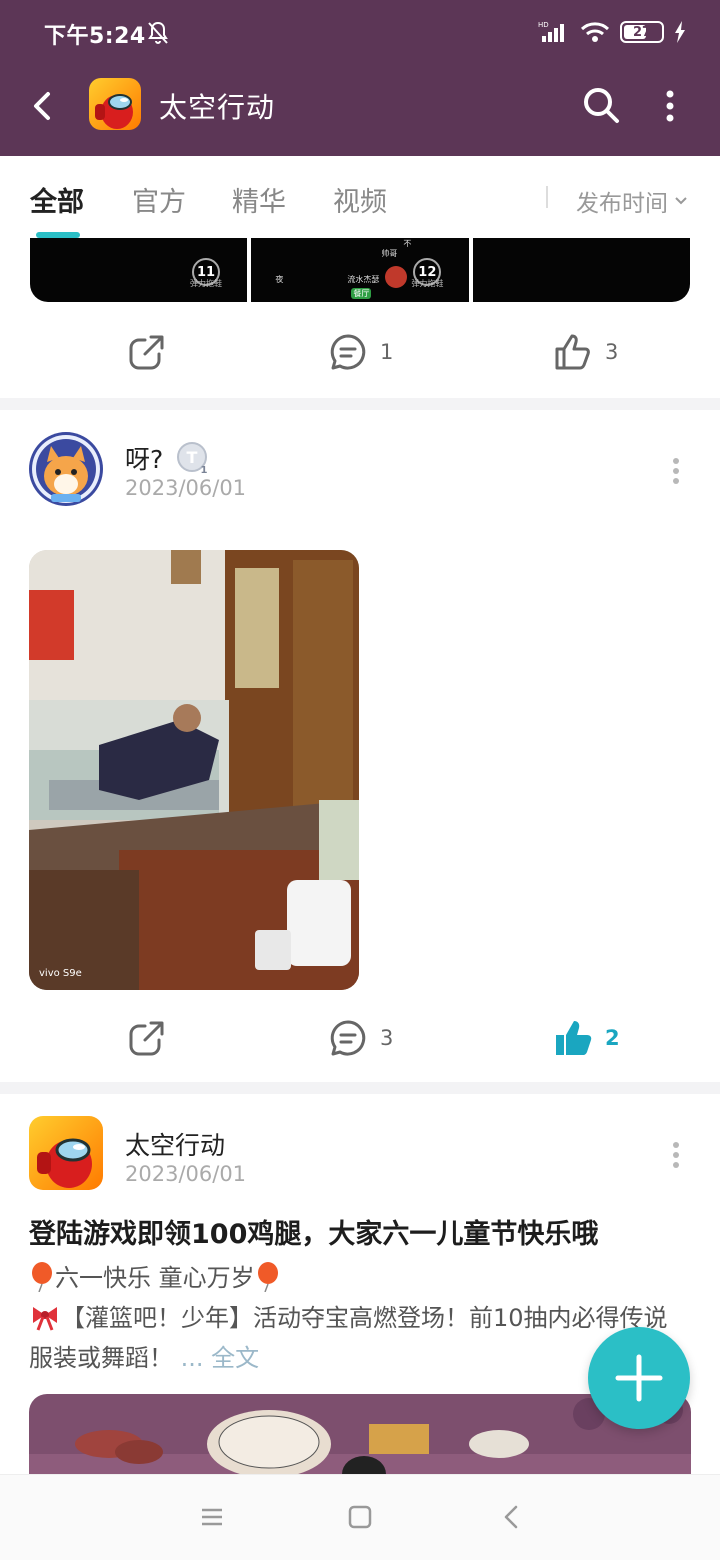 The height and width of the screenshot is (1560, 720). Describe the element at coordinates (543, 25) in the screenshot. I see `svg-text: HD` at that location.